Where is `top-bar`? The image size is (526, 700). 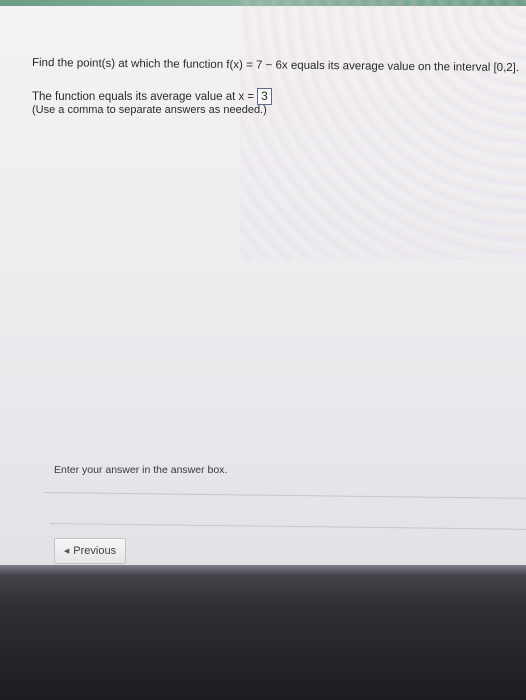 top-bar is located at coordinates (263, 3).